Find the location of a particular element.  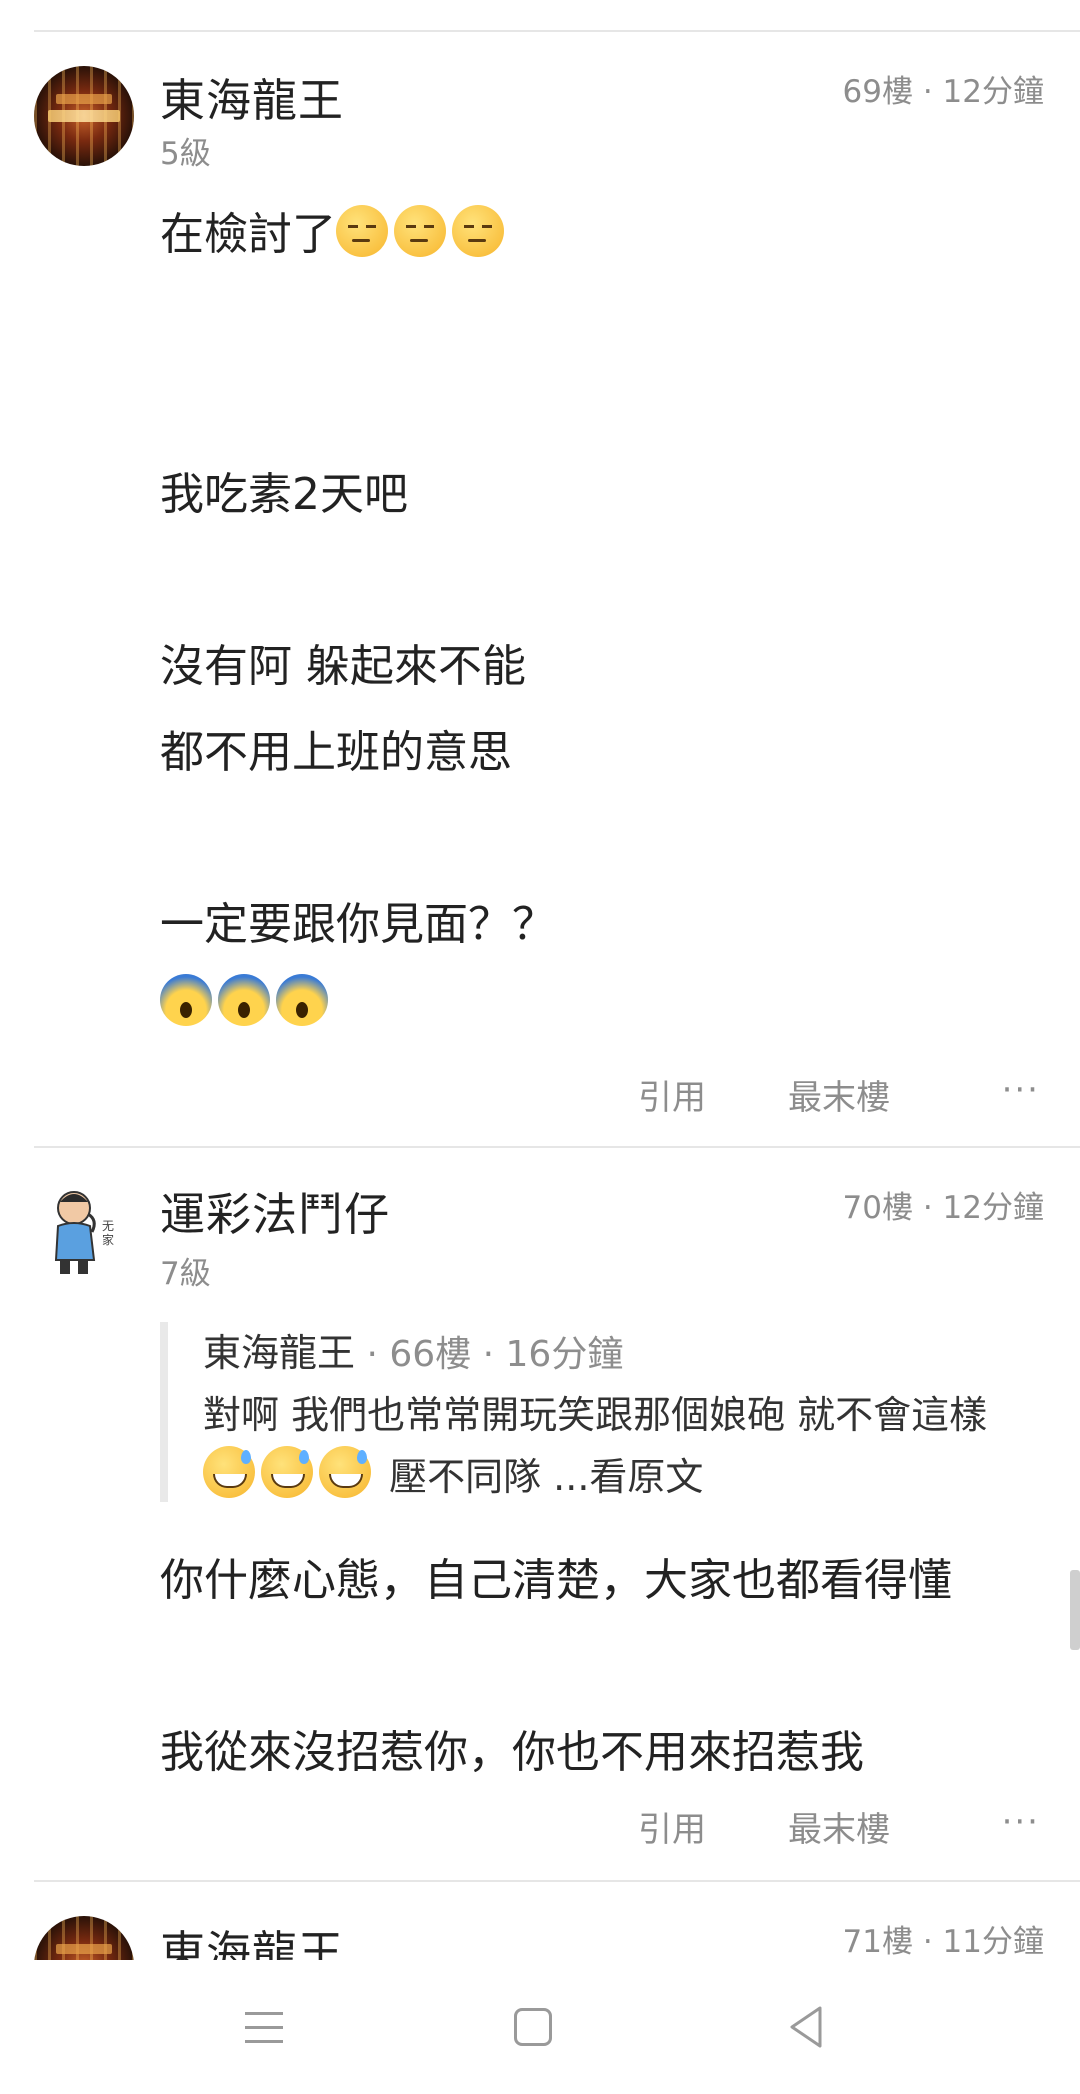

svg-text: 无 is located at coordinates (108, 1226).